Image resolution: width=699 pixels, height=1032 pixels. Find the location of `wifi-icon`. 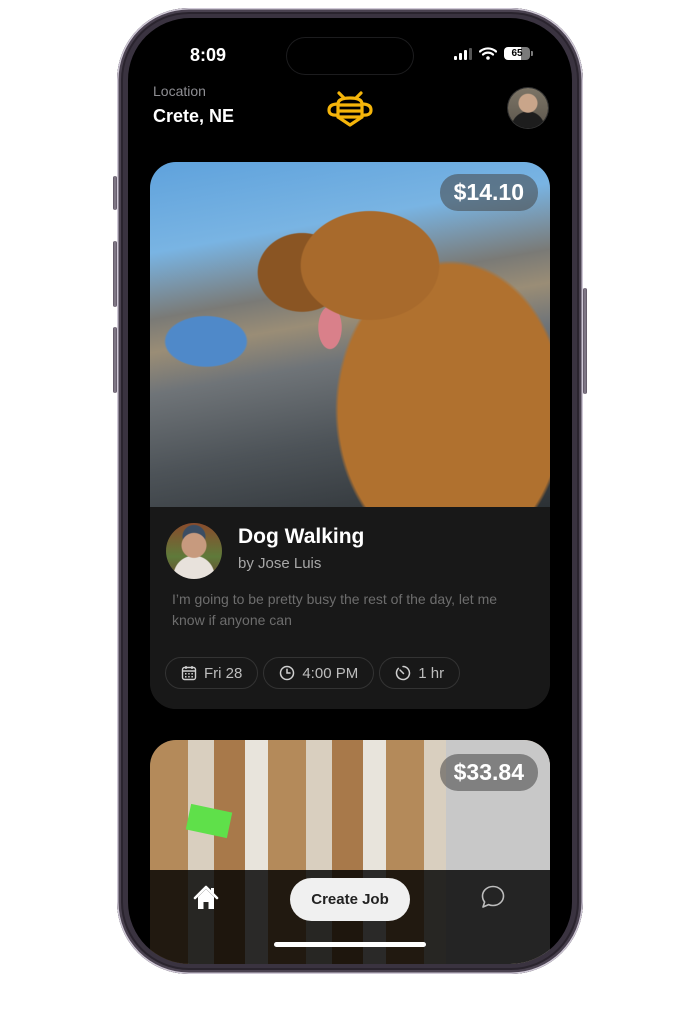

wifi-icon is located at coordinates (488, 53).